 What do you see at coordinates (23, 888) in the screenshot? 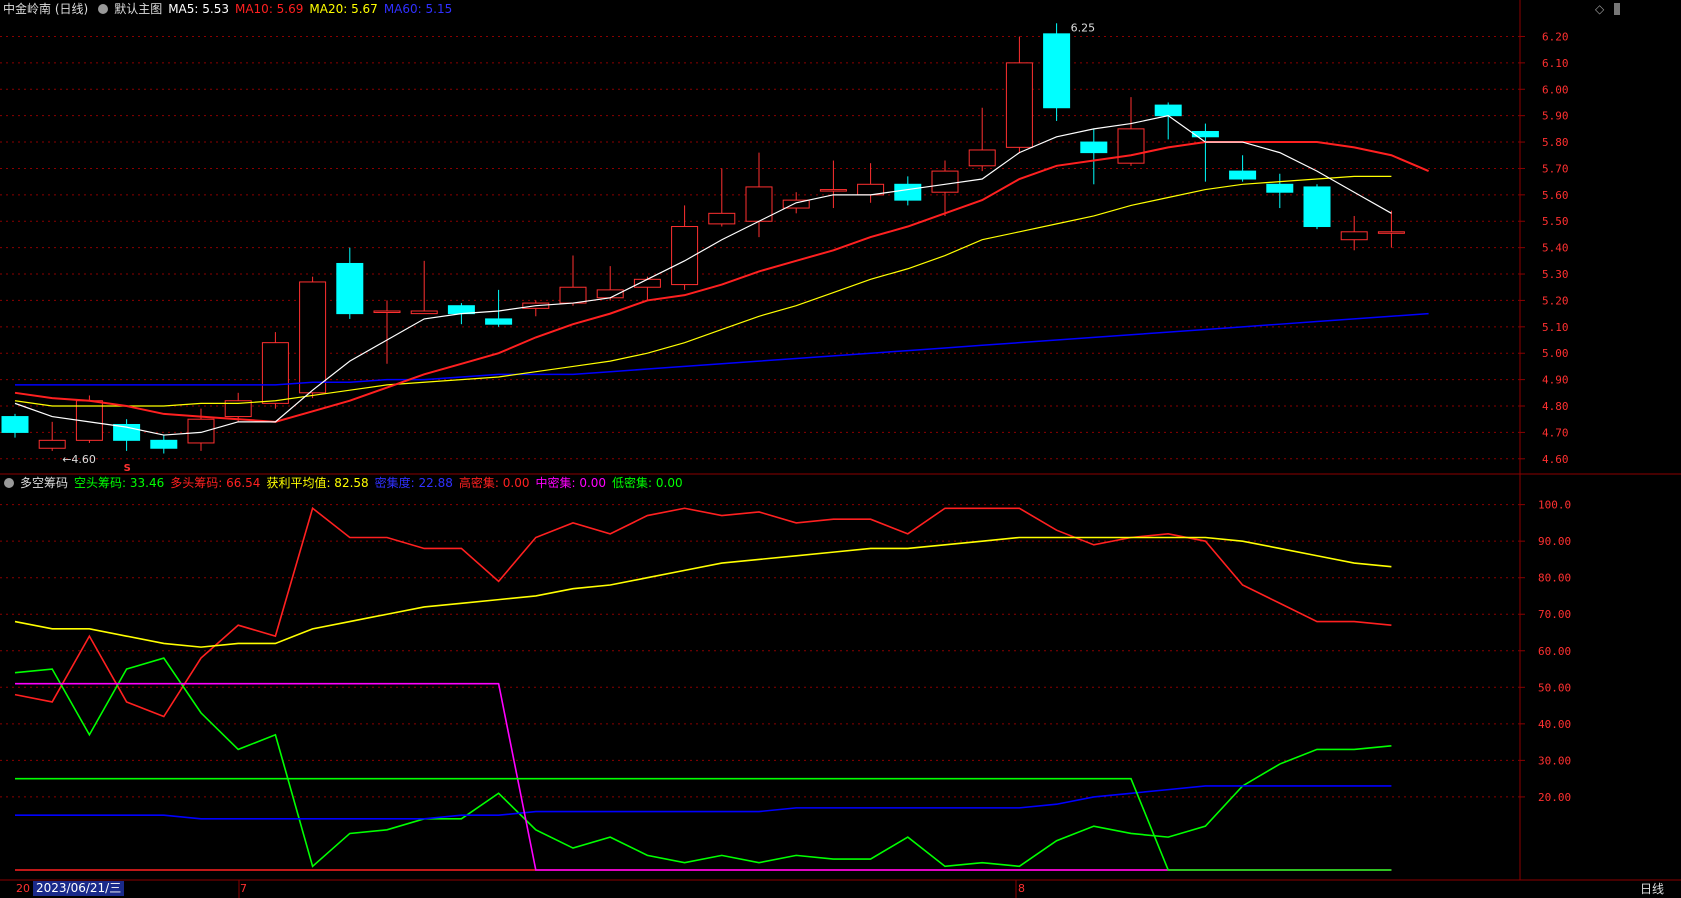
I see `time-label-start: 20` at bounding box center [23, 888].